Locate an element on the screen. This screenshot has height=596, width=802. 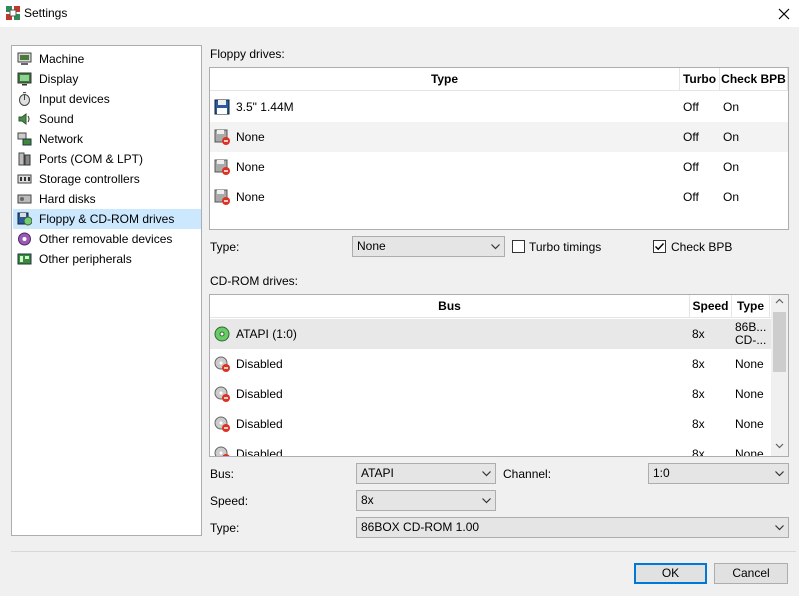
column-header-check-bpb: Check BPB is located at coordinates (754, 79).